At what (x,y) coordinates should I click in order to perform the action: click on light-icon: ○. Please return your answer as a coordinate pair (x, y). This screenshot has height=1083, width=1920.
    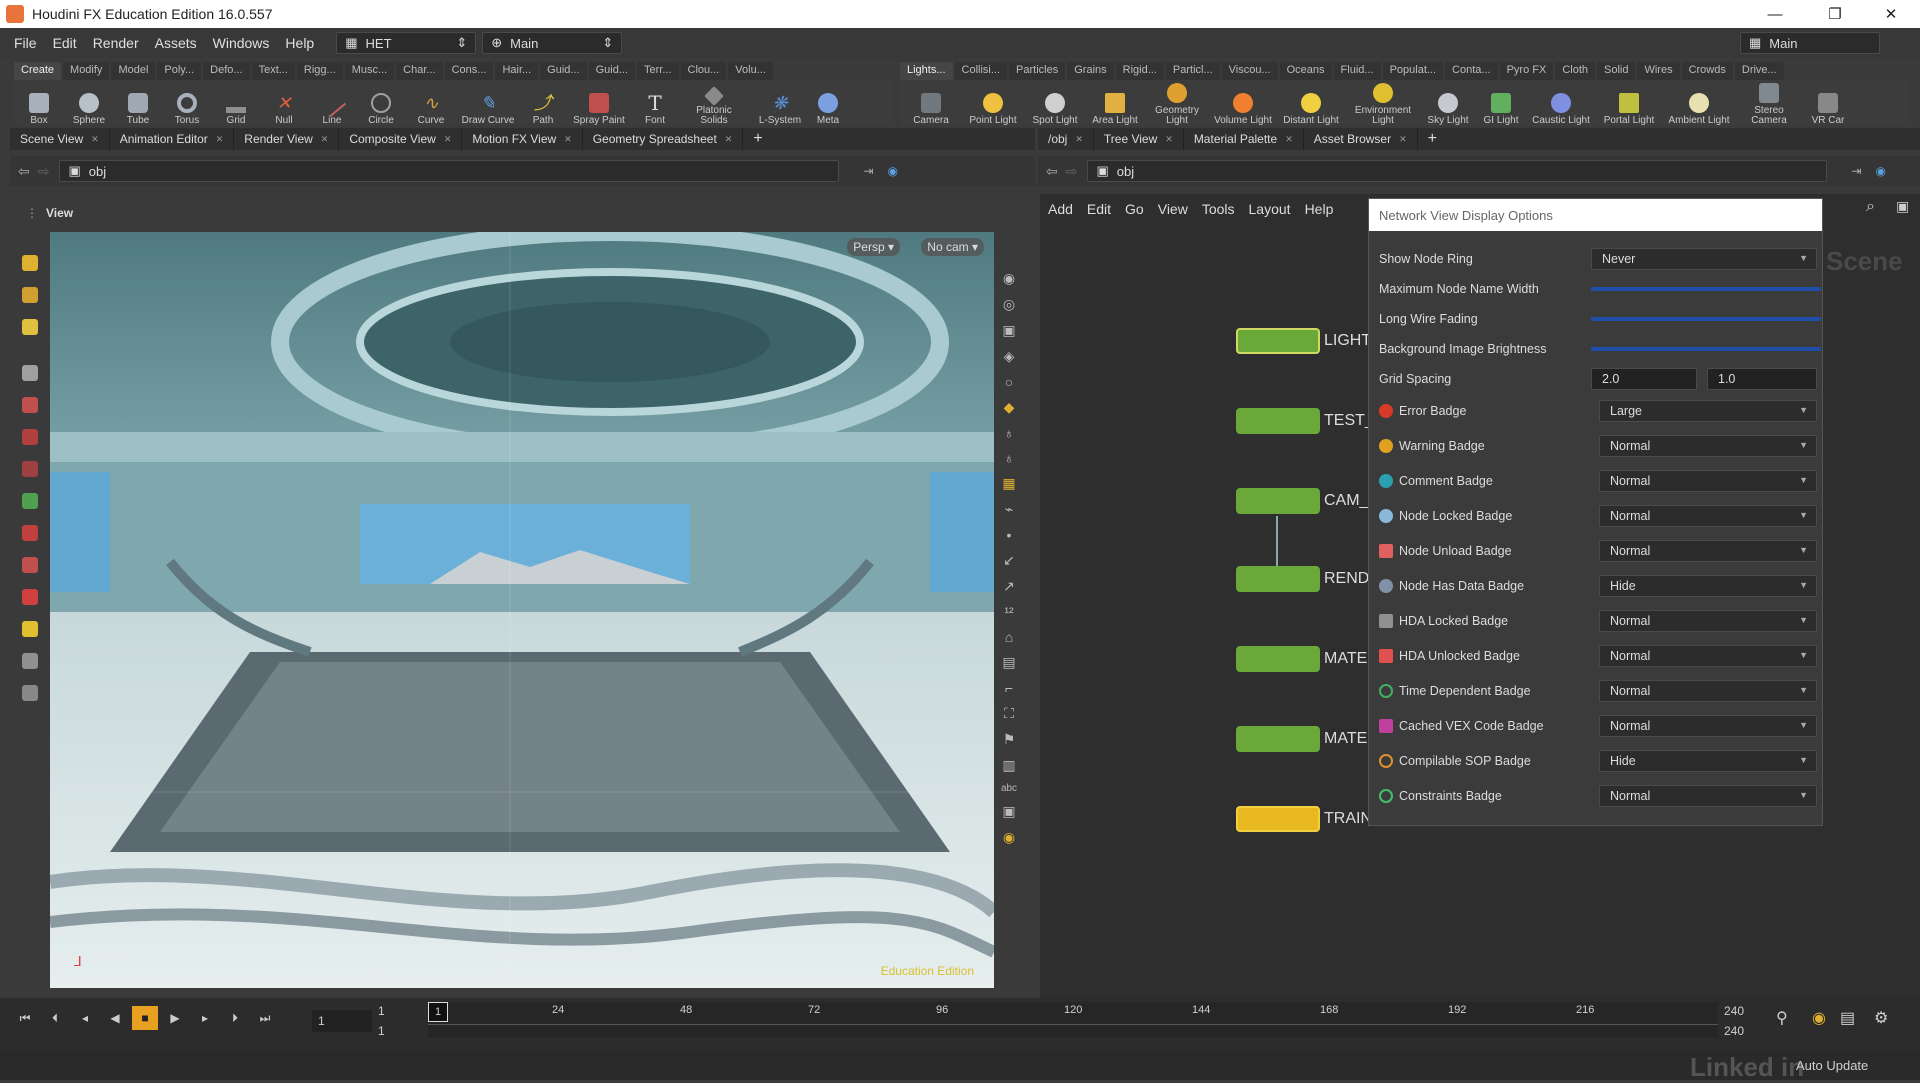
    Looking at the image, I should click on (1009, 382).